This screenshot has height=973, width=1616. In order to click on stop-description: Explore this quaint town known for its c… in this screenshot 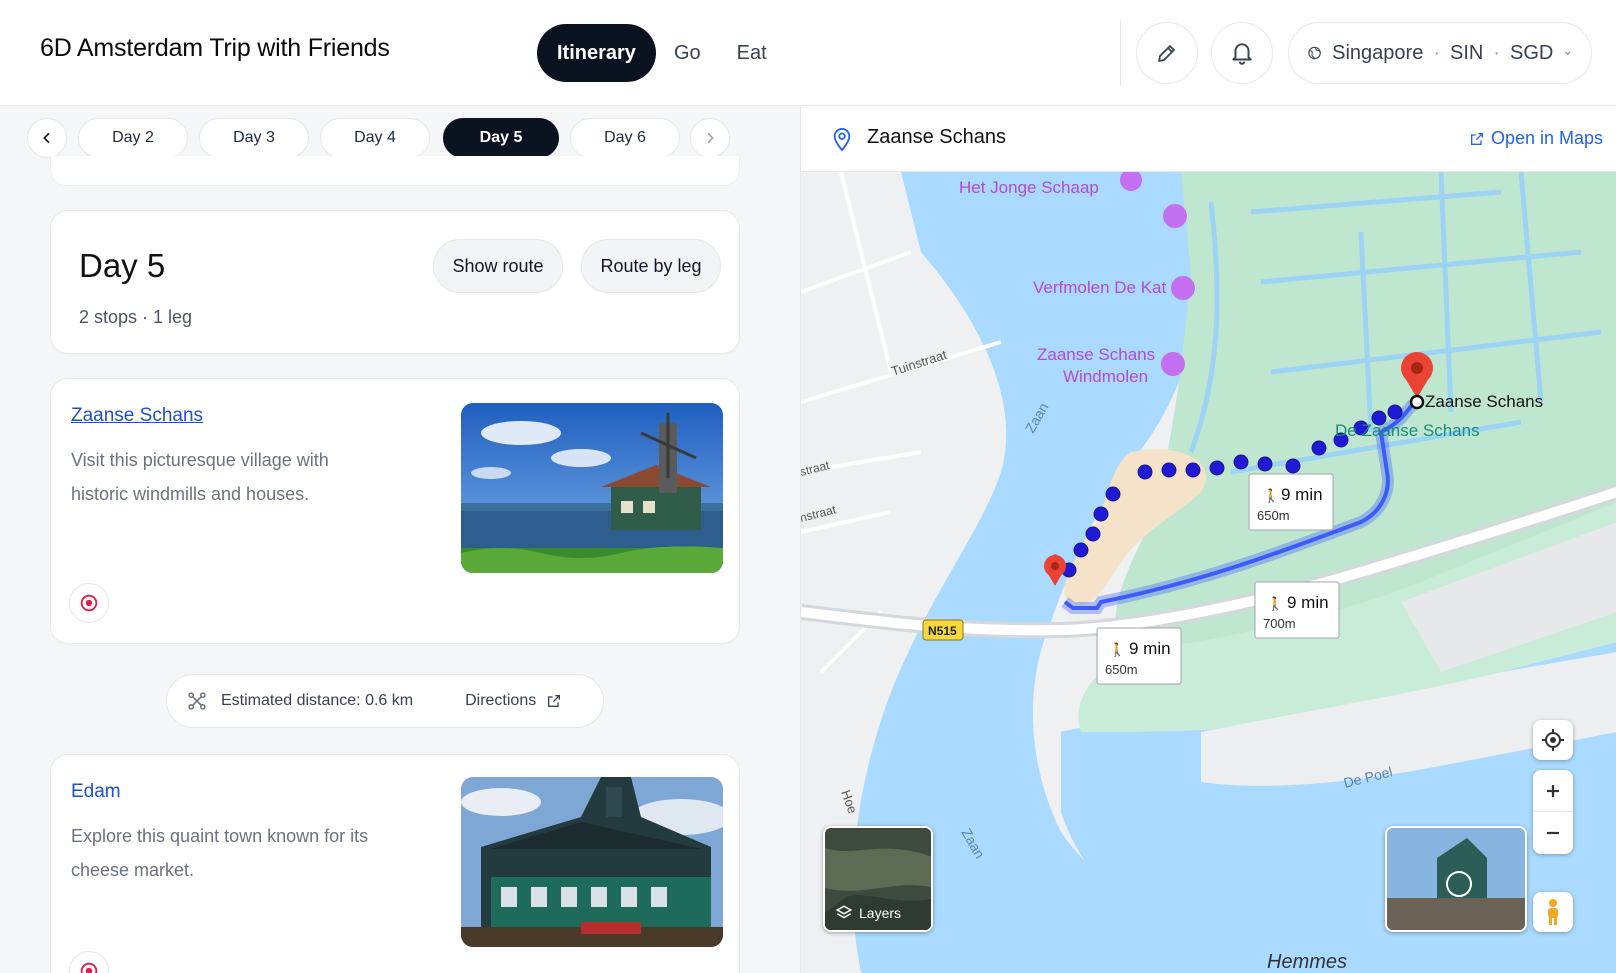, I will do `click(220, 853)`.